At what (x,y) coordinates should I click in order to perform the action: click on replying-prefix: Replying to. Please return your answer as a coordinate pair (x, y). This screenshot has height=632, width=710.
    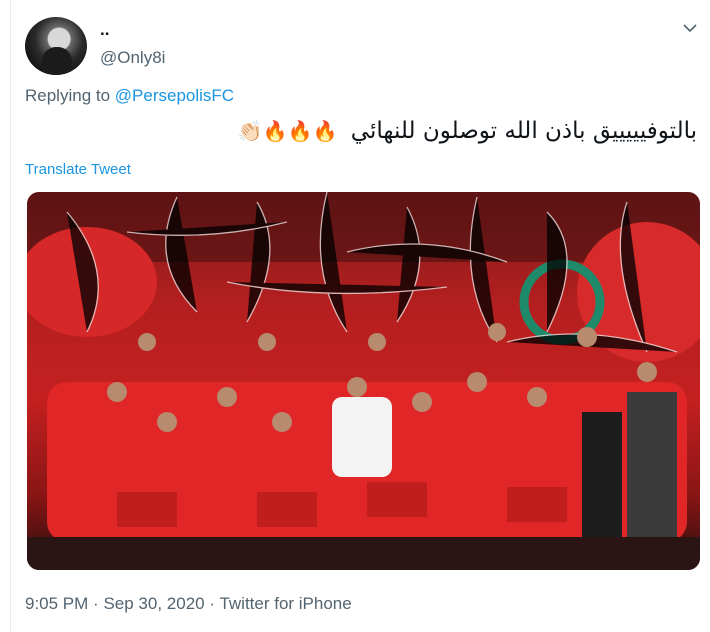
    Looking at the image, I should click on (68, 95).